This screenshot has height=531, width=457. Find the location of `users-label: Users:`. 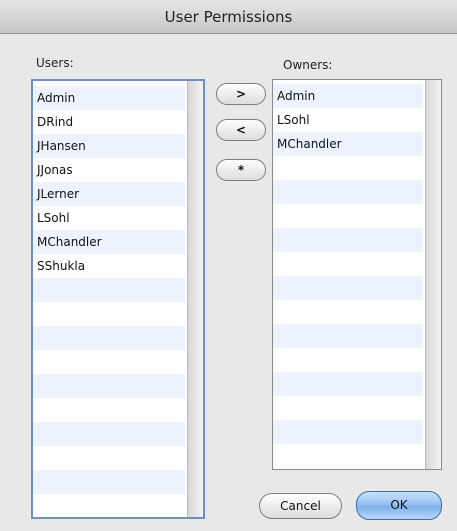

users-label: Users: is located at coordinates (55, 63).